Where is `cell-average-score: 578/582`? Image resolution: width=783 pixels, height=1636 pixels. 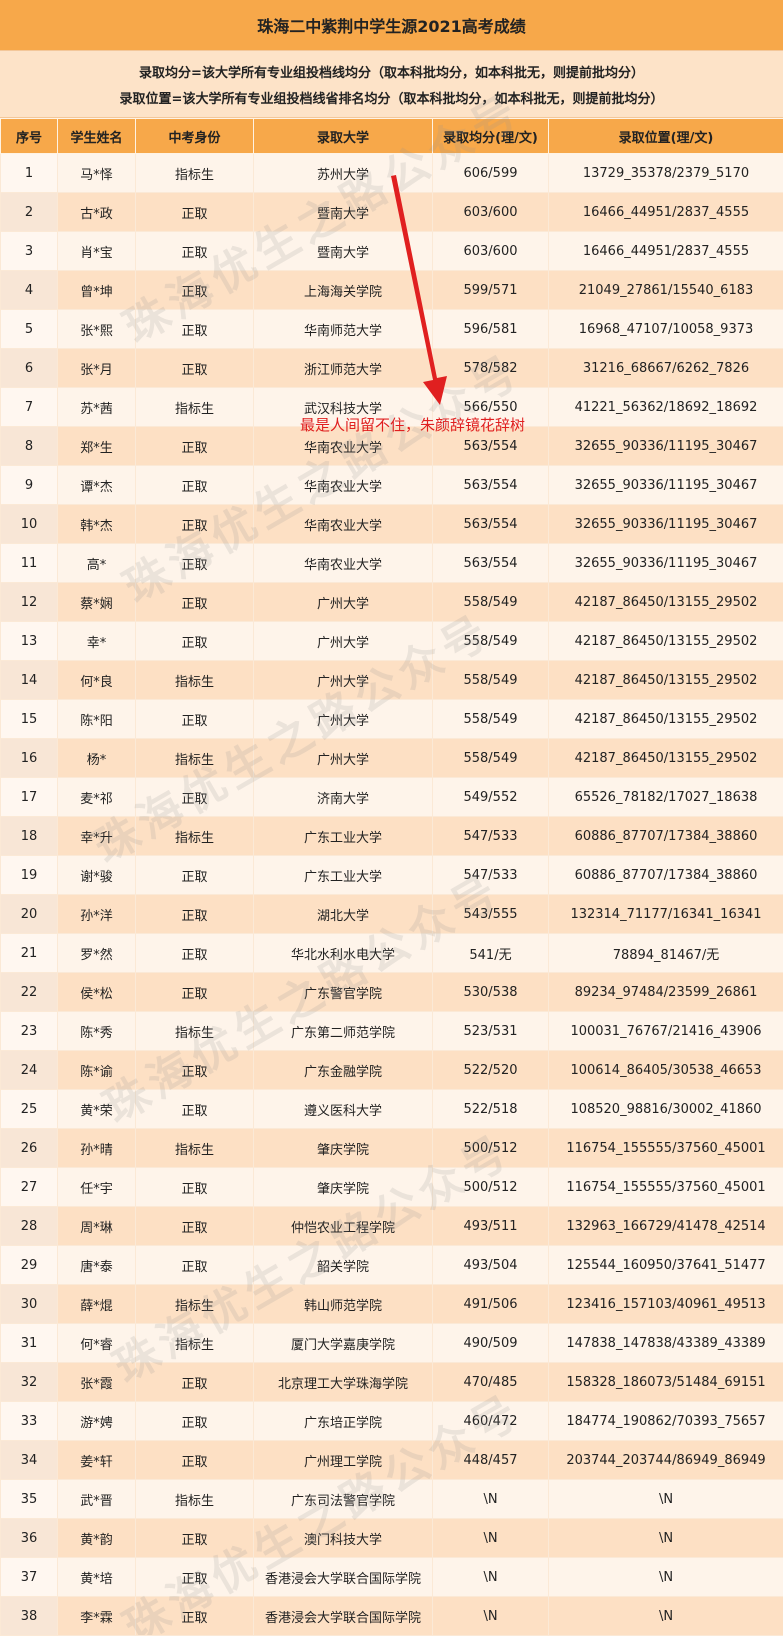 cell-average-score: 578/582 is located at coordinates (491, 368).